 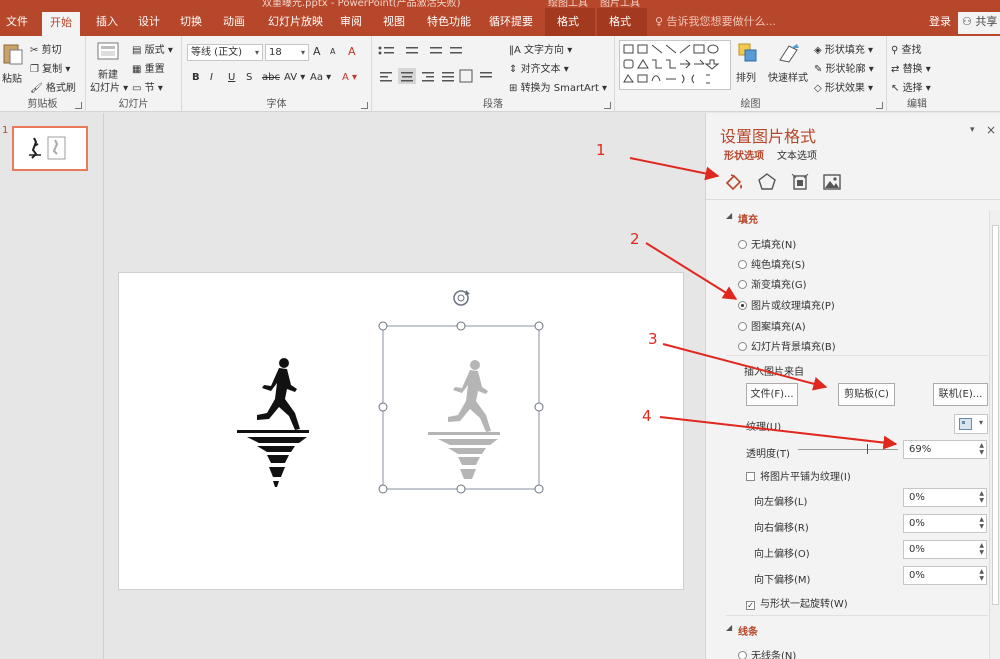 What do you see at coordinates (972, 130) in the screenshot?
I see `pane-options-chevron-icon: ▾` at bounding box center [972, 130].